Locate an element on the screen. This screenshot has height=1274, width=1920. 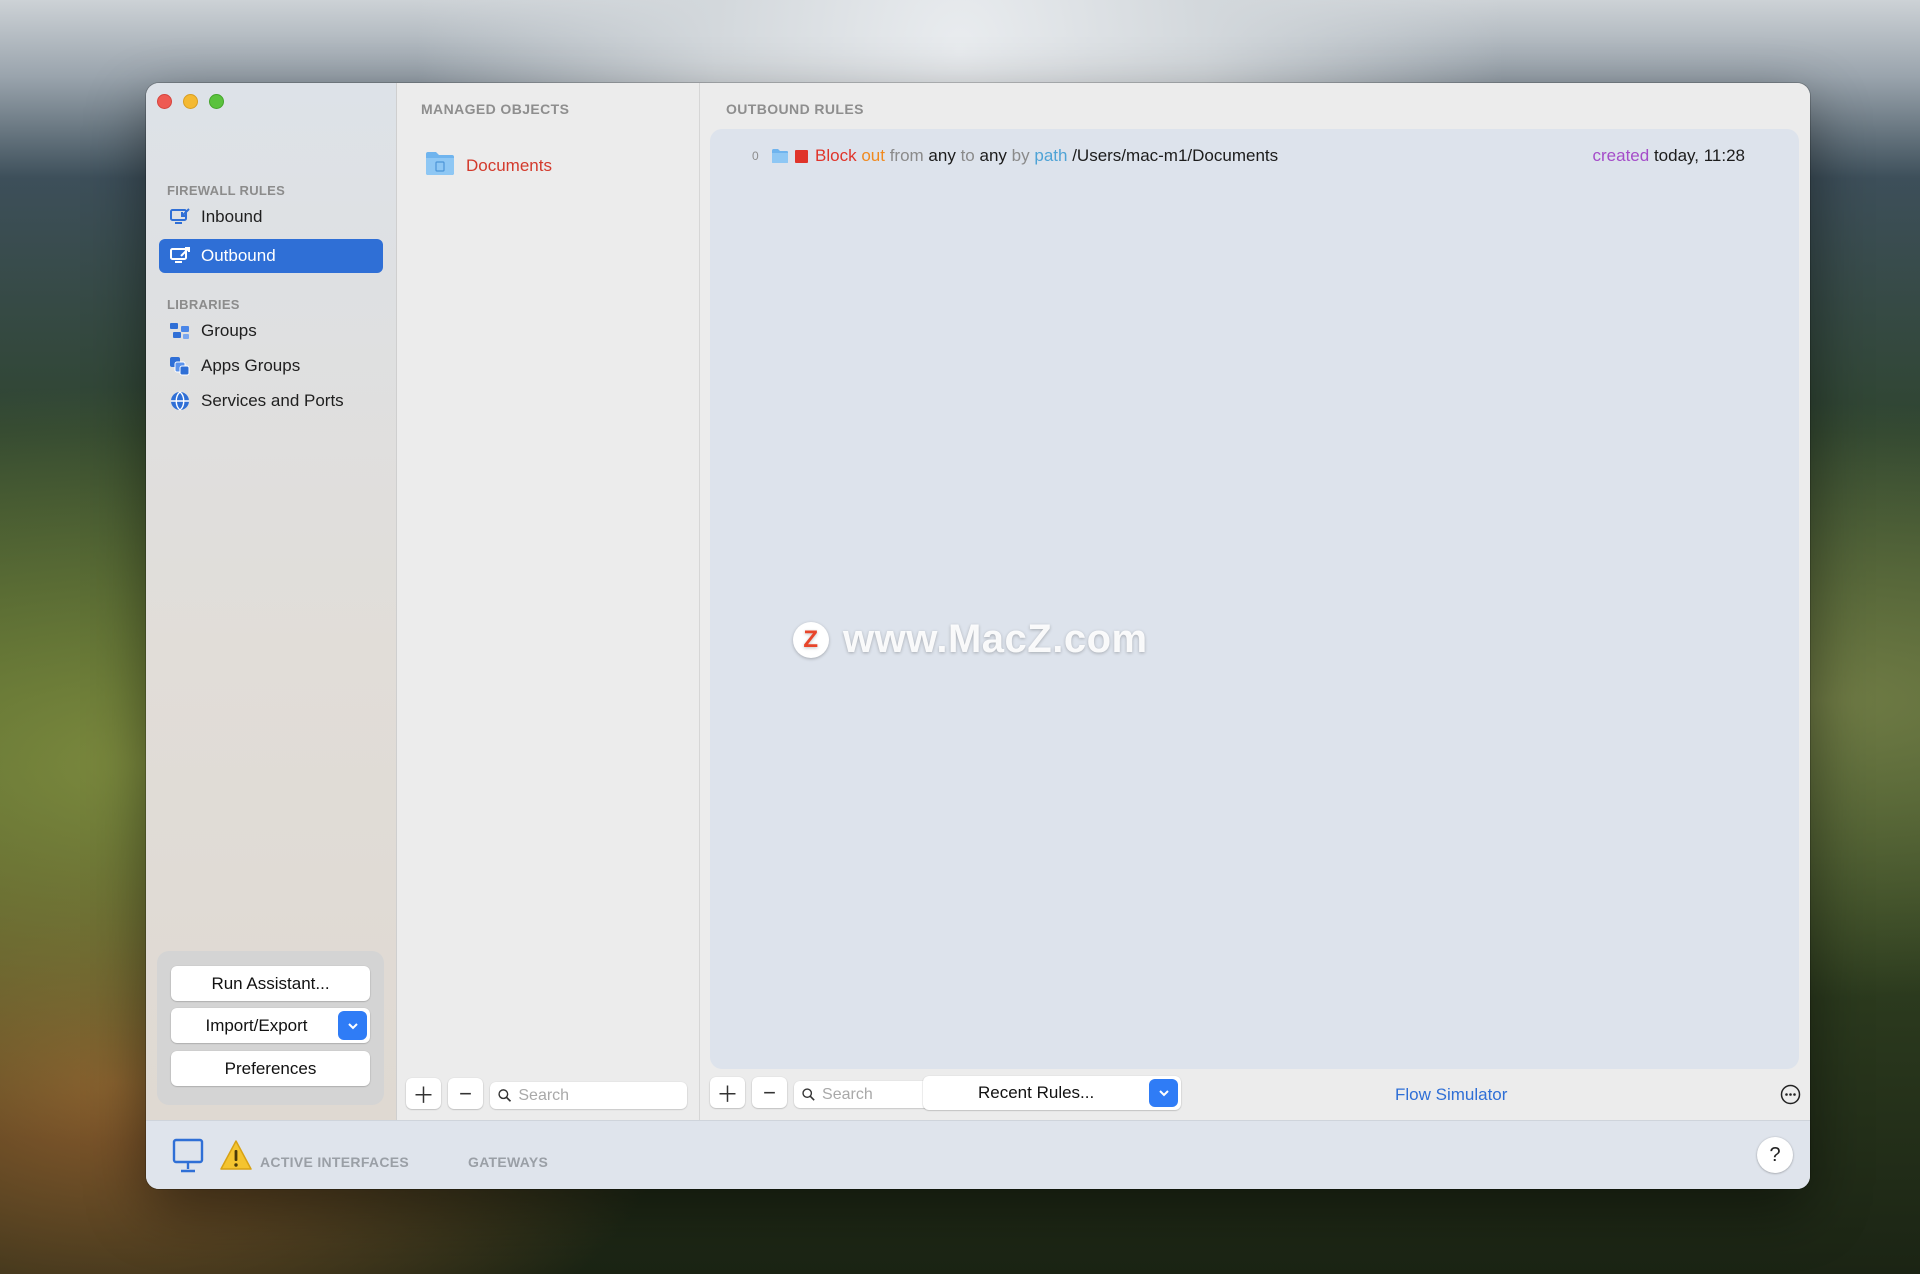
add-object-button: ＋ is located at coordinates (423, 1093).